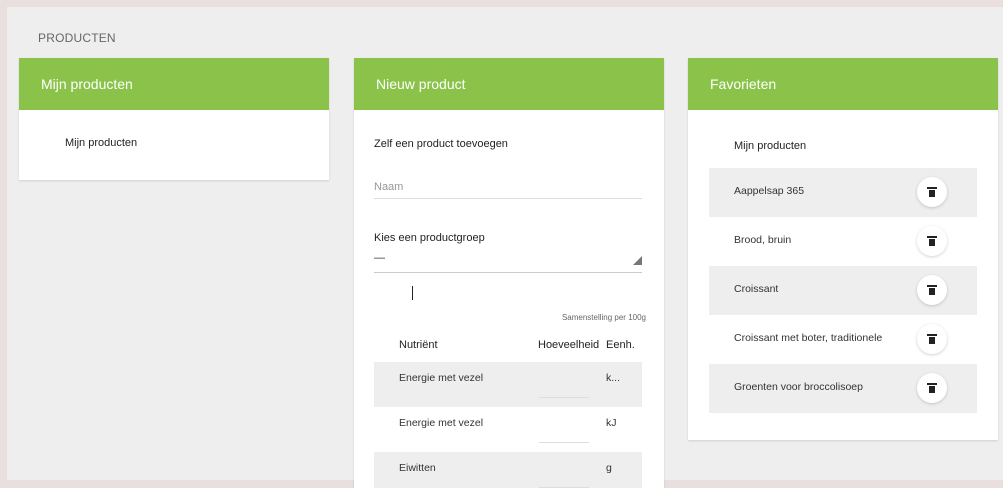 This screenshot has height=488, width=1003. What do you see at coordinates (509, 84) in the screenshot?
I see `new-product-header: Nieuw product` at bounding box center [509, 84].